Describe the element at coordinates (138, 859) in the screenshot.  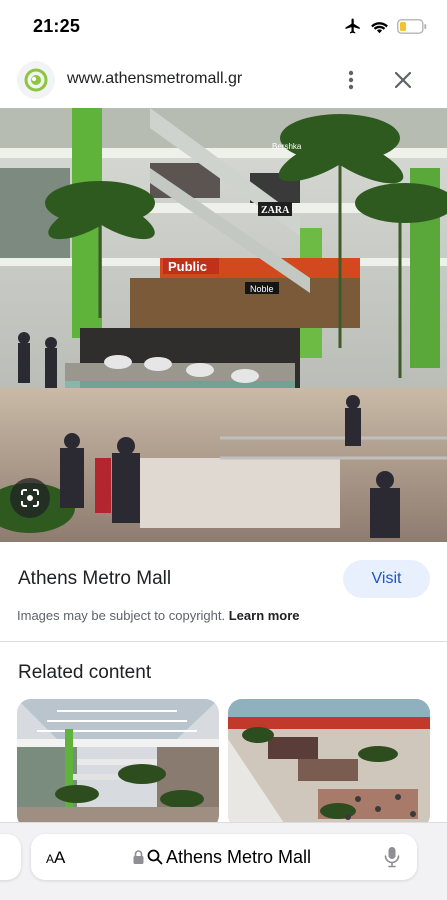
I see `lock-icon` at that location.